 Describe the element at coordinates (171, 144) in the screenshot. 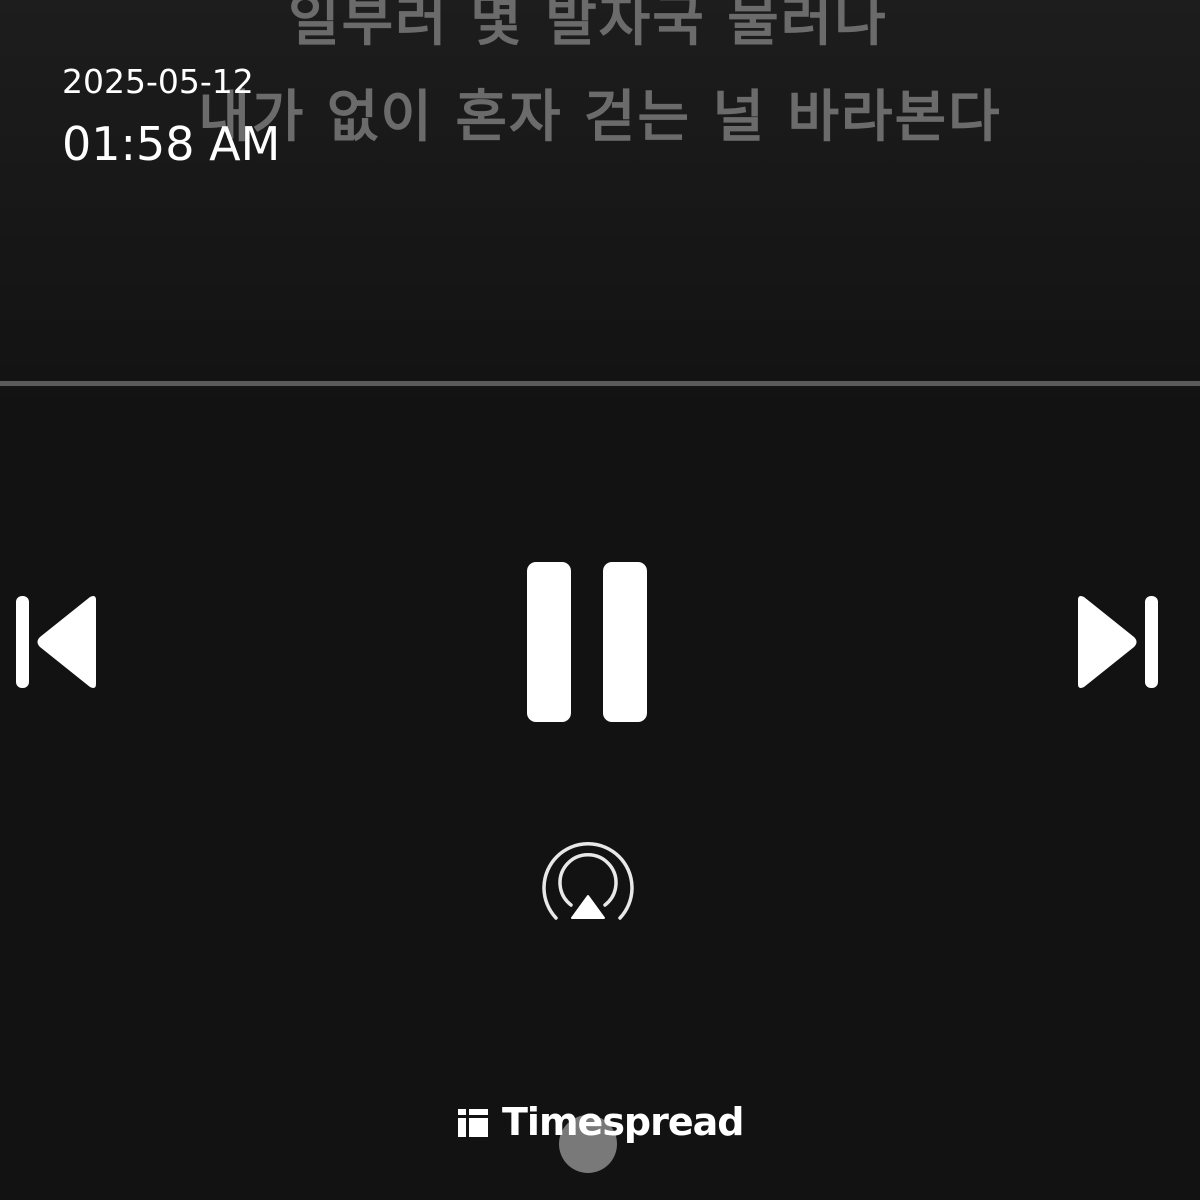

I see `time-label: 01:58 AM` at that location.